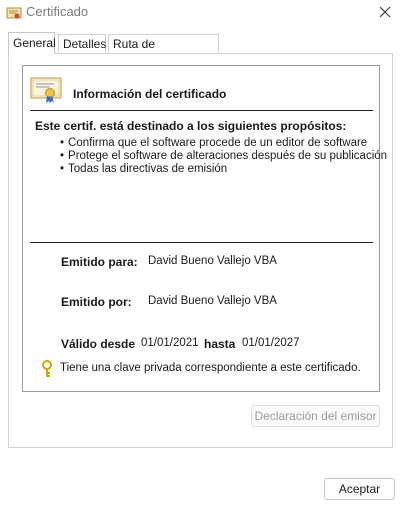  Describe the element at coordinates (212, 301) in the screenshot. I see `issued-by-value: David Bueno Vallejo VBA` at that location.